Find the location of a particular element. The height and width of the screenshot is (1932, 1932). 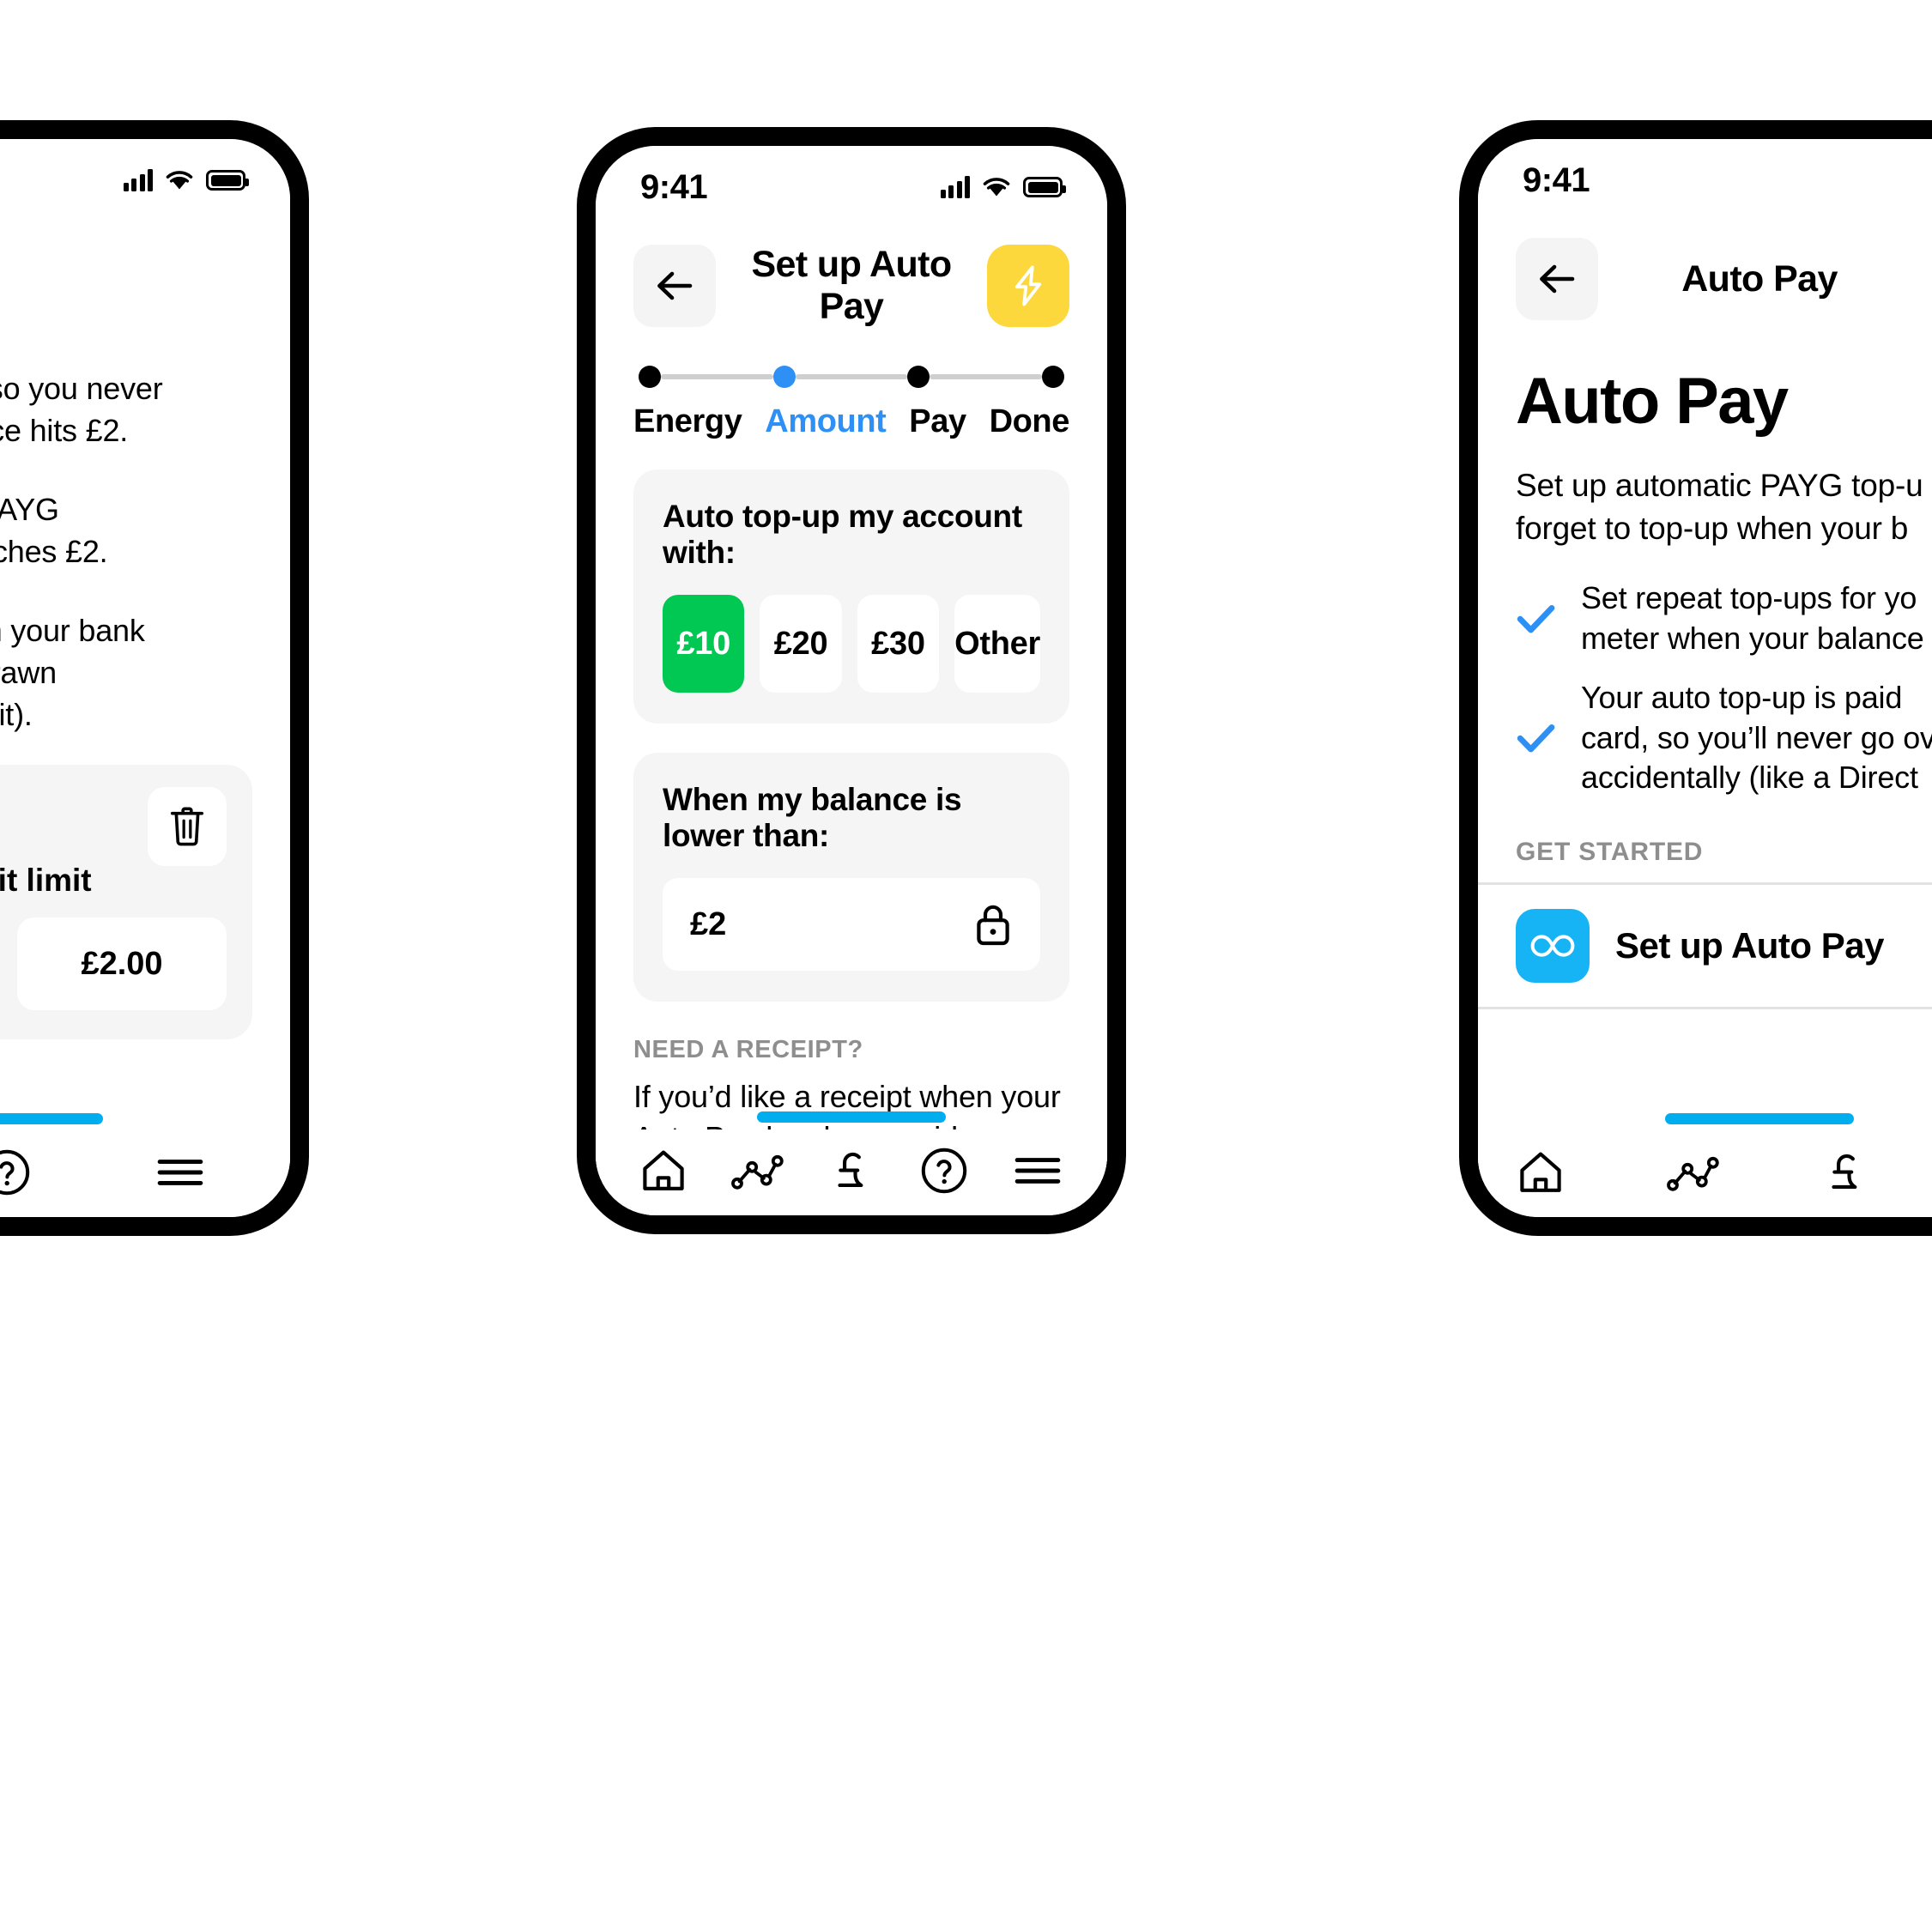

lightning-bolt-icon is located at coordinates (1028, 286).